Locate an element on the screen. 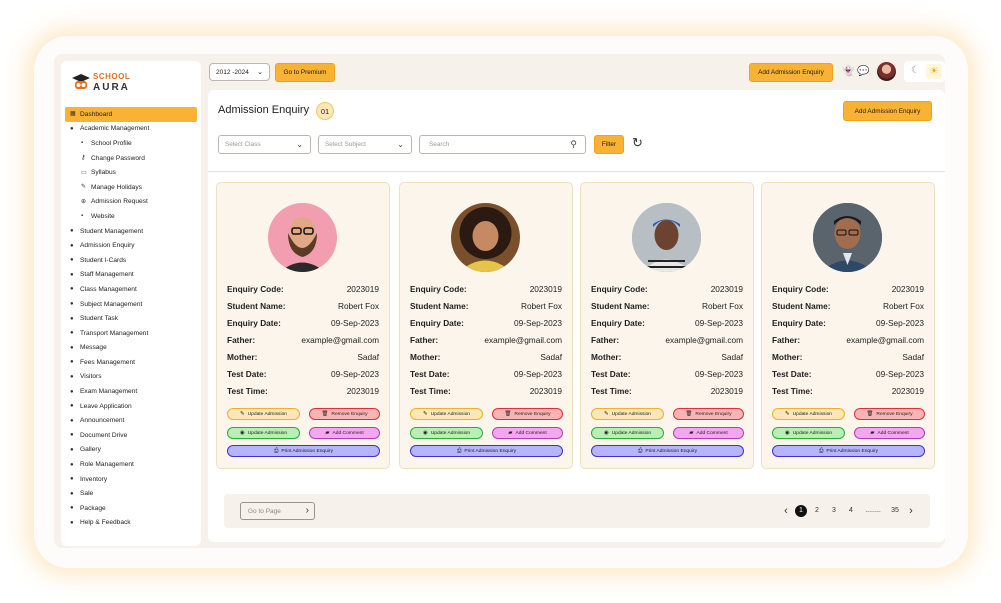 Image resolution: width=1001 pixels, height=603 pixels. page-3: 3 is located at coordinates (834, 511).